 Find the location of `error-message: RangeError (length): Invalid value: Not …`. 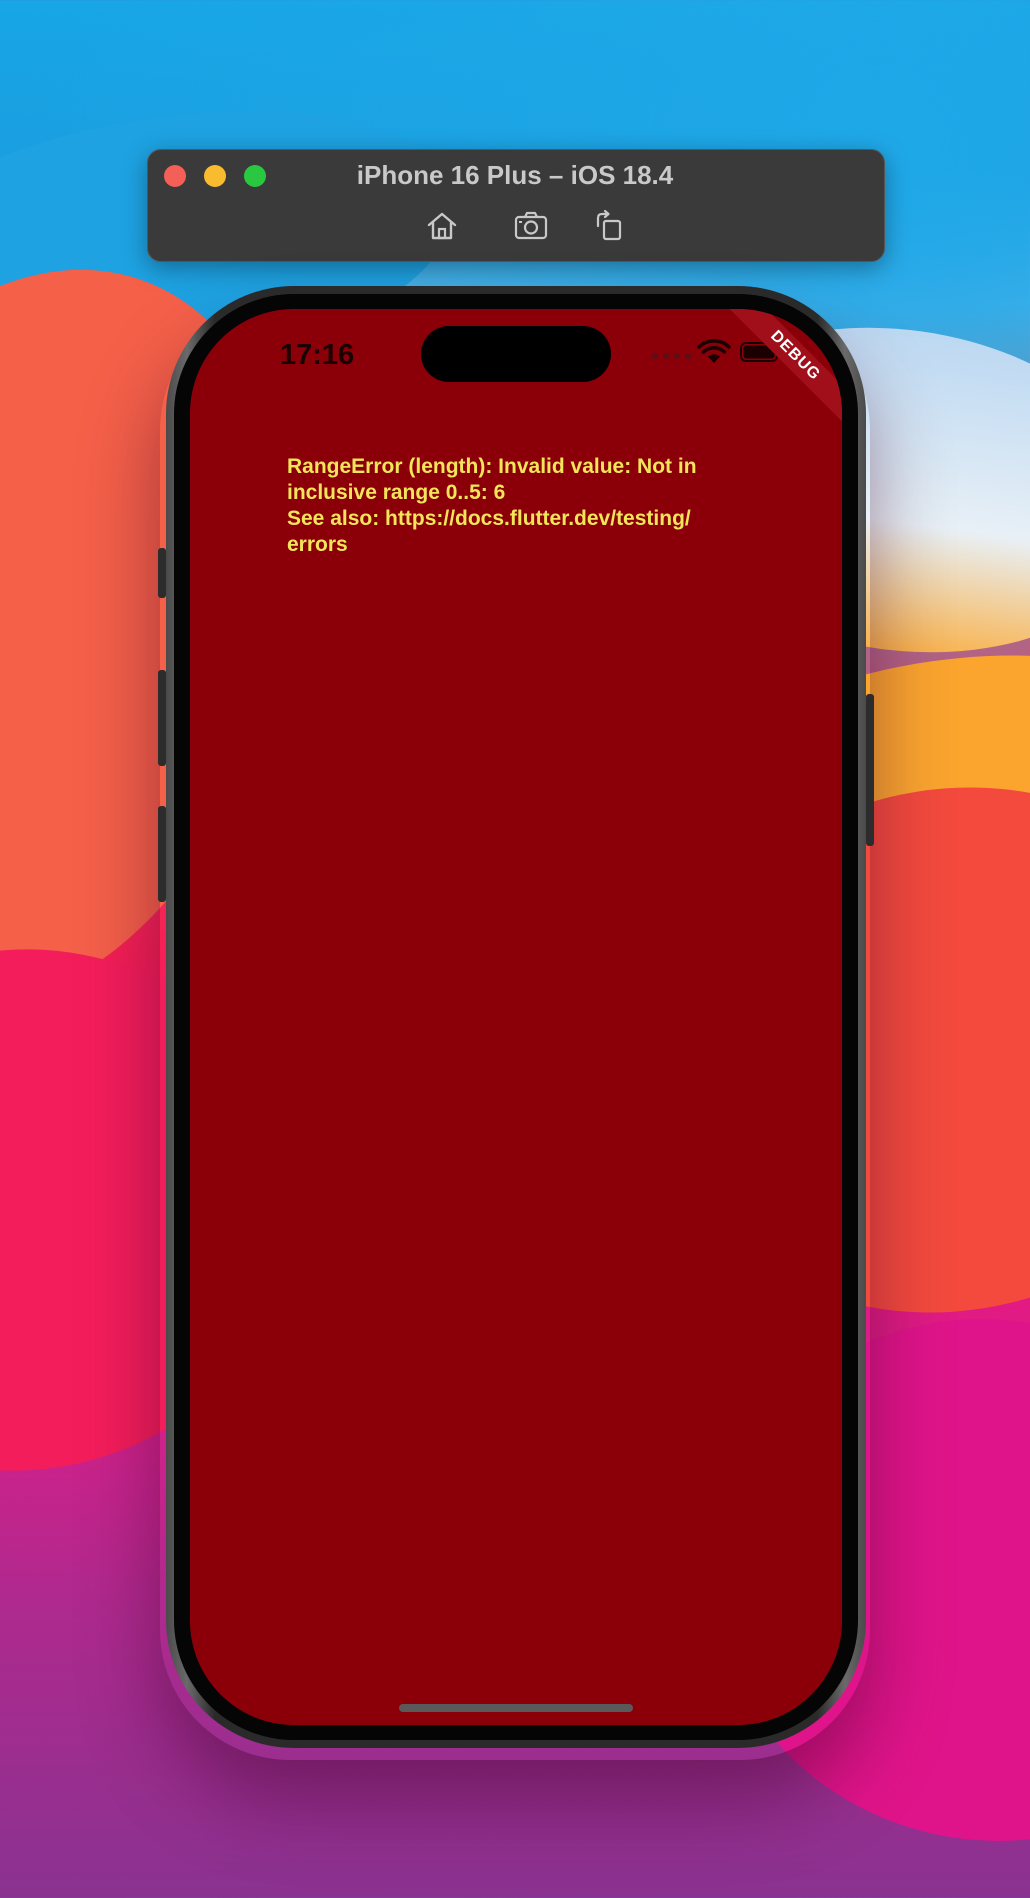

error-message: RangeError (length): Invalid value: Not … is located at coordinates (492, 505).